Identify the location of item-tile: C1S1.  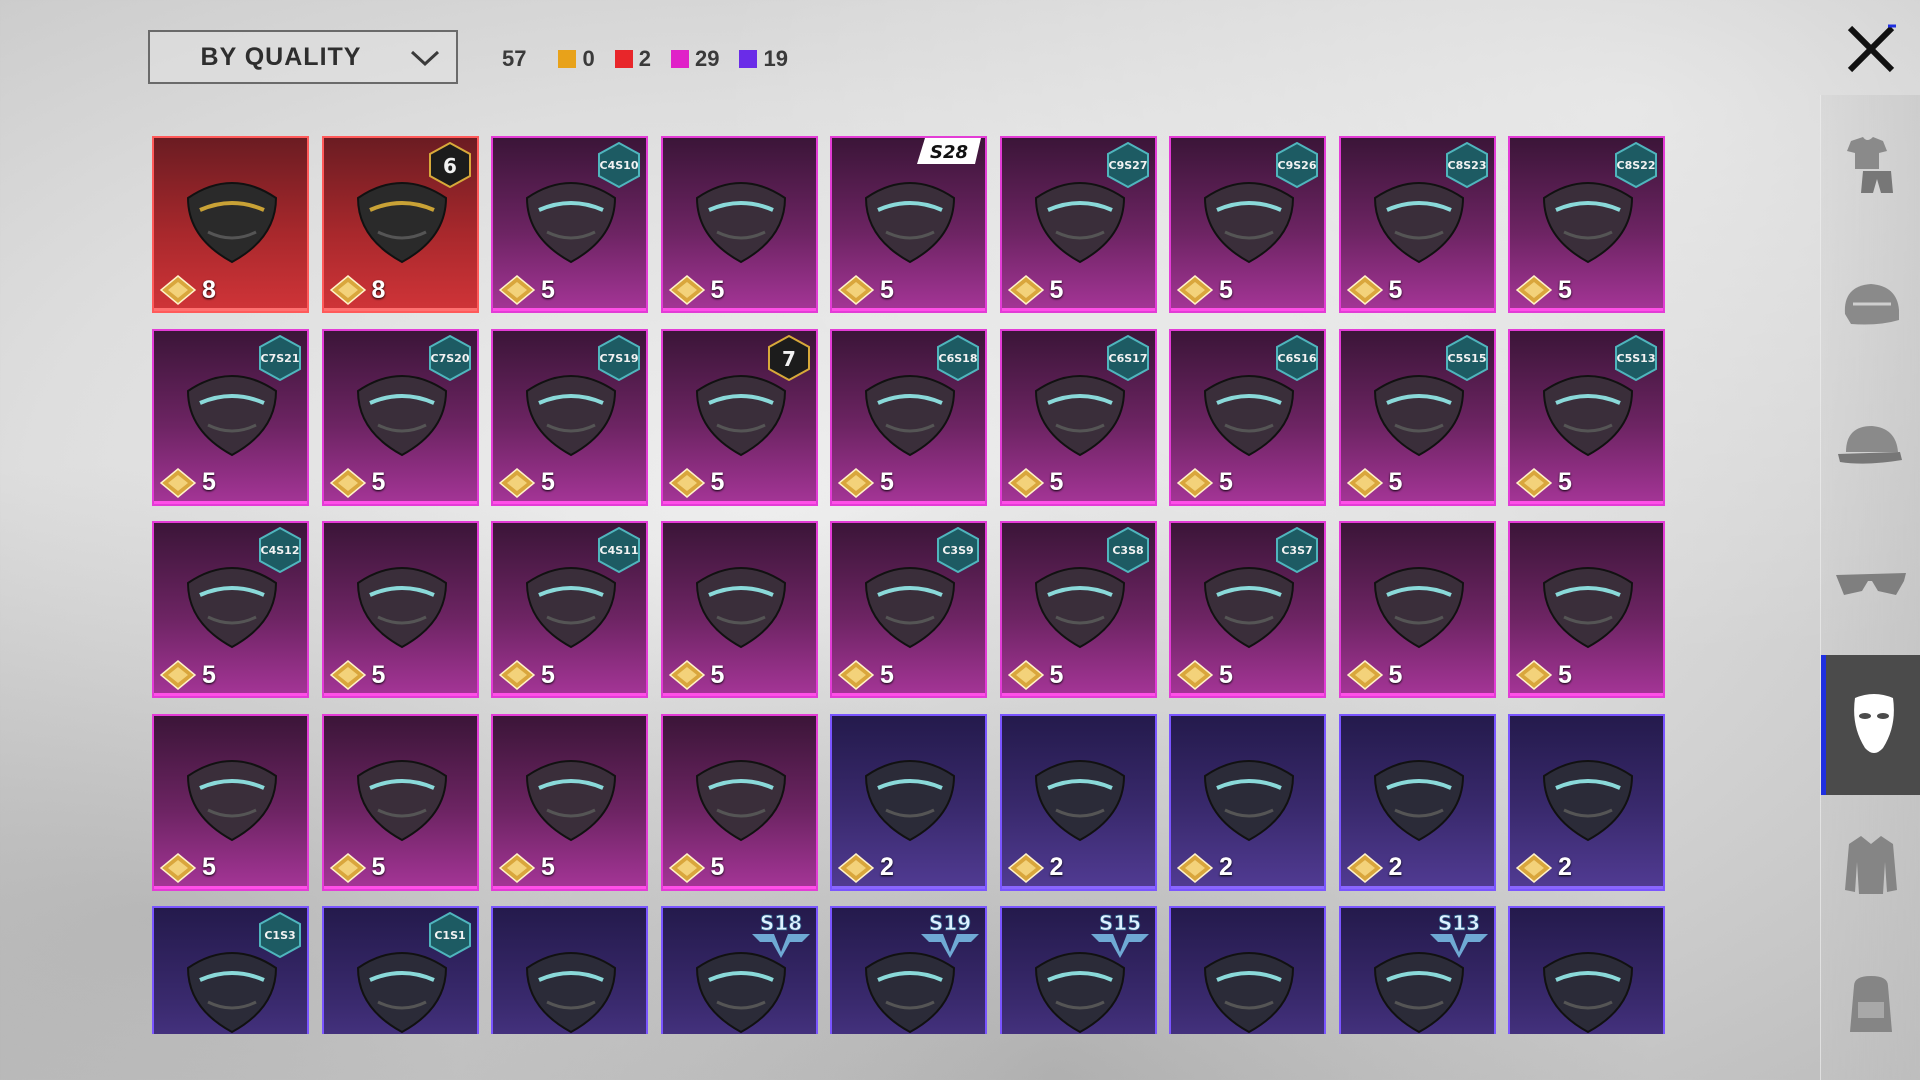
(400, 970).